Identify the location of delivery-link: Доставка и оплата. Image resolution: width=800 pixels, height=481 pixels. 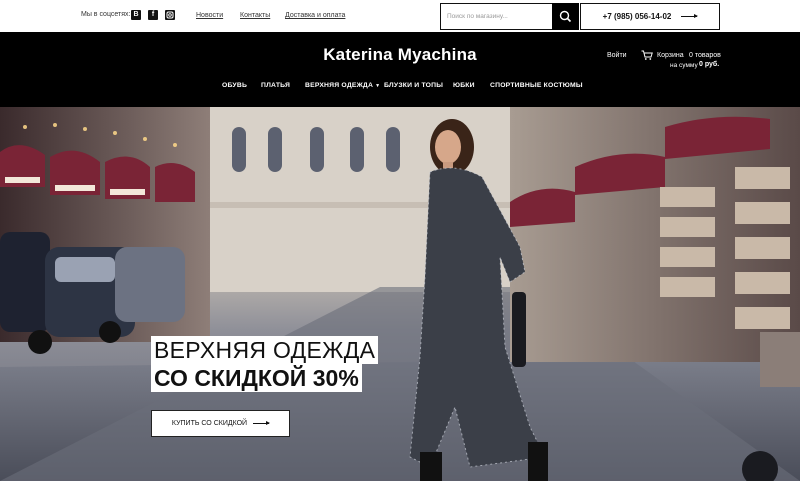
(315, 15).